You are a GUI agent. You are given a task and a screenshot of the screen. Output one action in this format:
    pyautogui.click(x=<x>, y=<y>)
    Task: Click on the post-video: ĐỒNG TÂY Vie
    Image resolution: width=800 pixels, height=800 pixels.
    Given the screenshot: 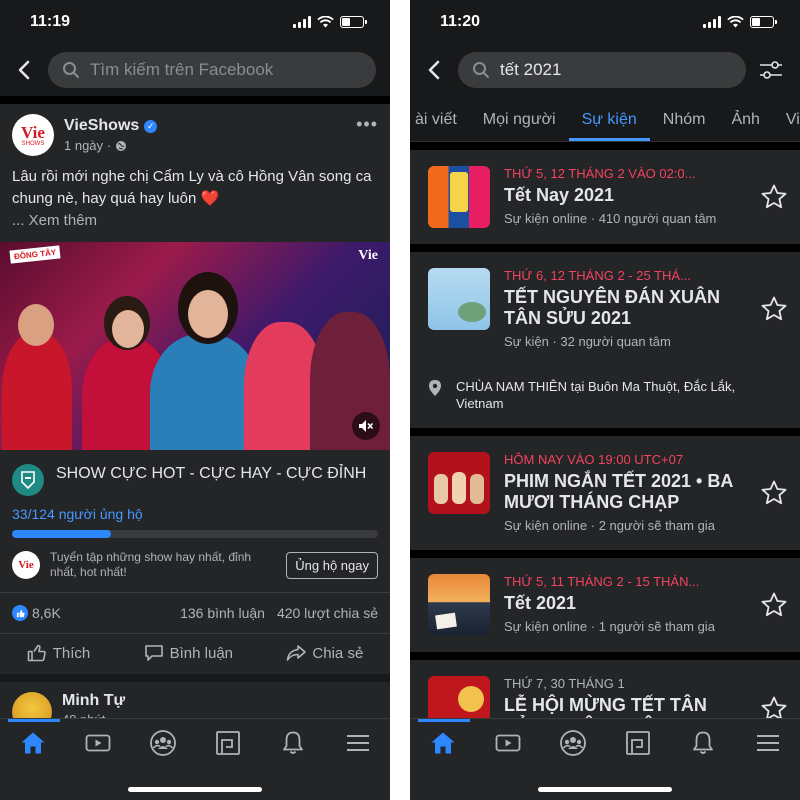 What is the action you would take?
    pyautogui.click(x=195, y=346)
    